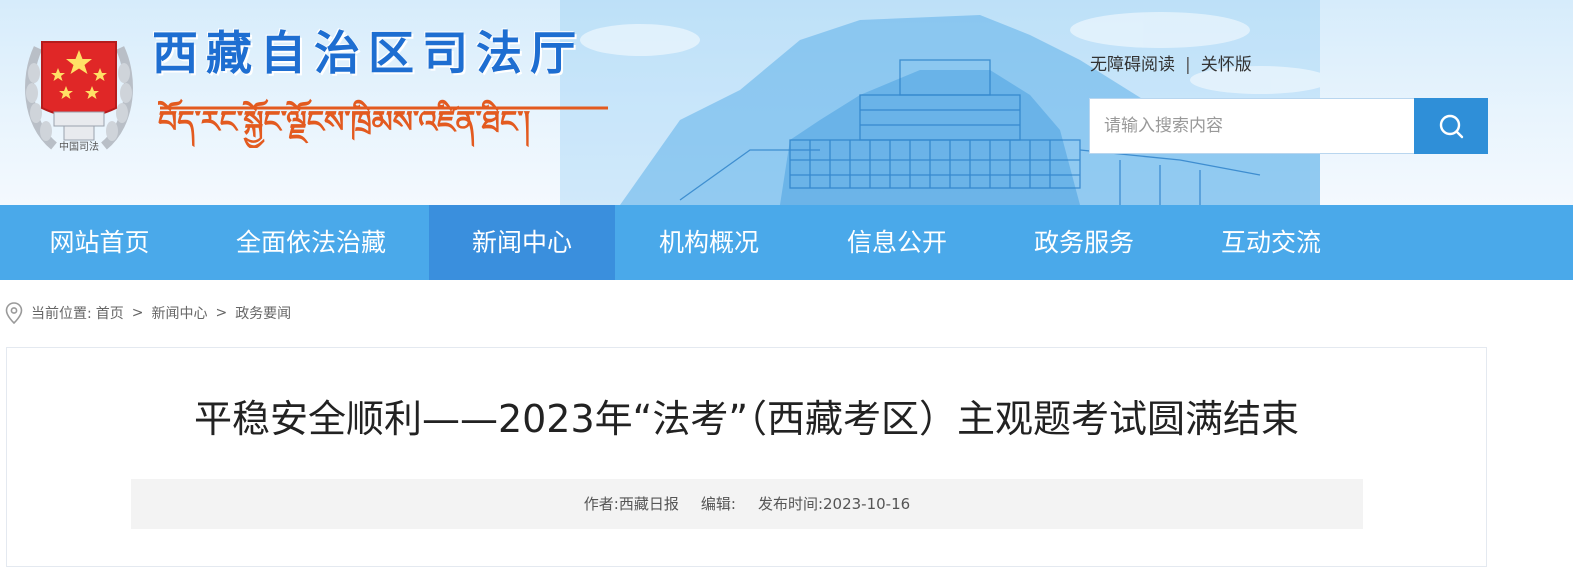 The image size is (1573, 567). What do you see at coordinates (311, 242) in the screenshot?
I see `nav-item-rule-of-law: 全面依法治藏` at bounding box center [311, 242].